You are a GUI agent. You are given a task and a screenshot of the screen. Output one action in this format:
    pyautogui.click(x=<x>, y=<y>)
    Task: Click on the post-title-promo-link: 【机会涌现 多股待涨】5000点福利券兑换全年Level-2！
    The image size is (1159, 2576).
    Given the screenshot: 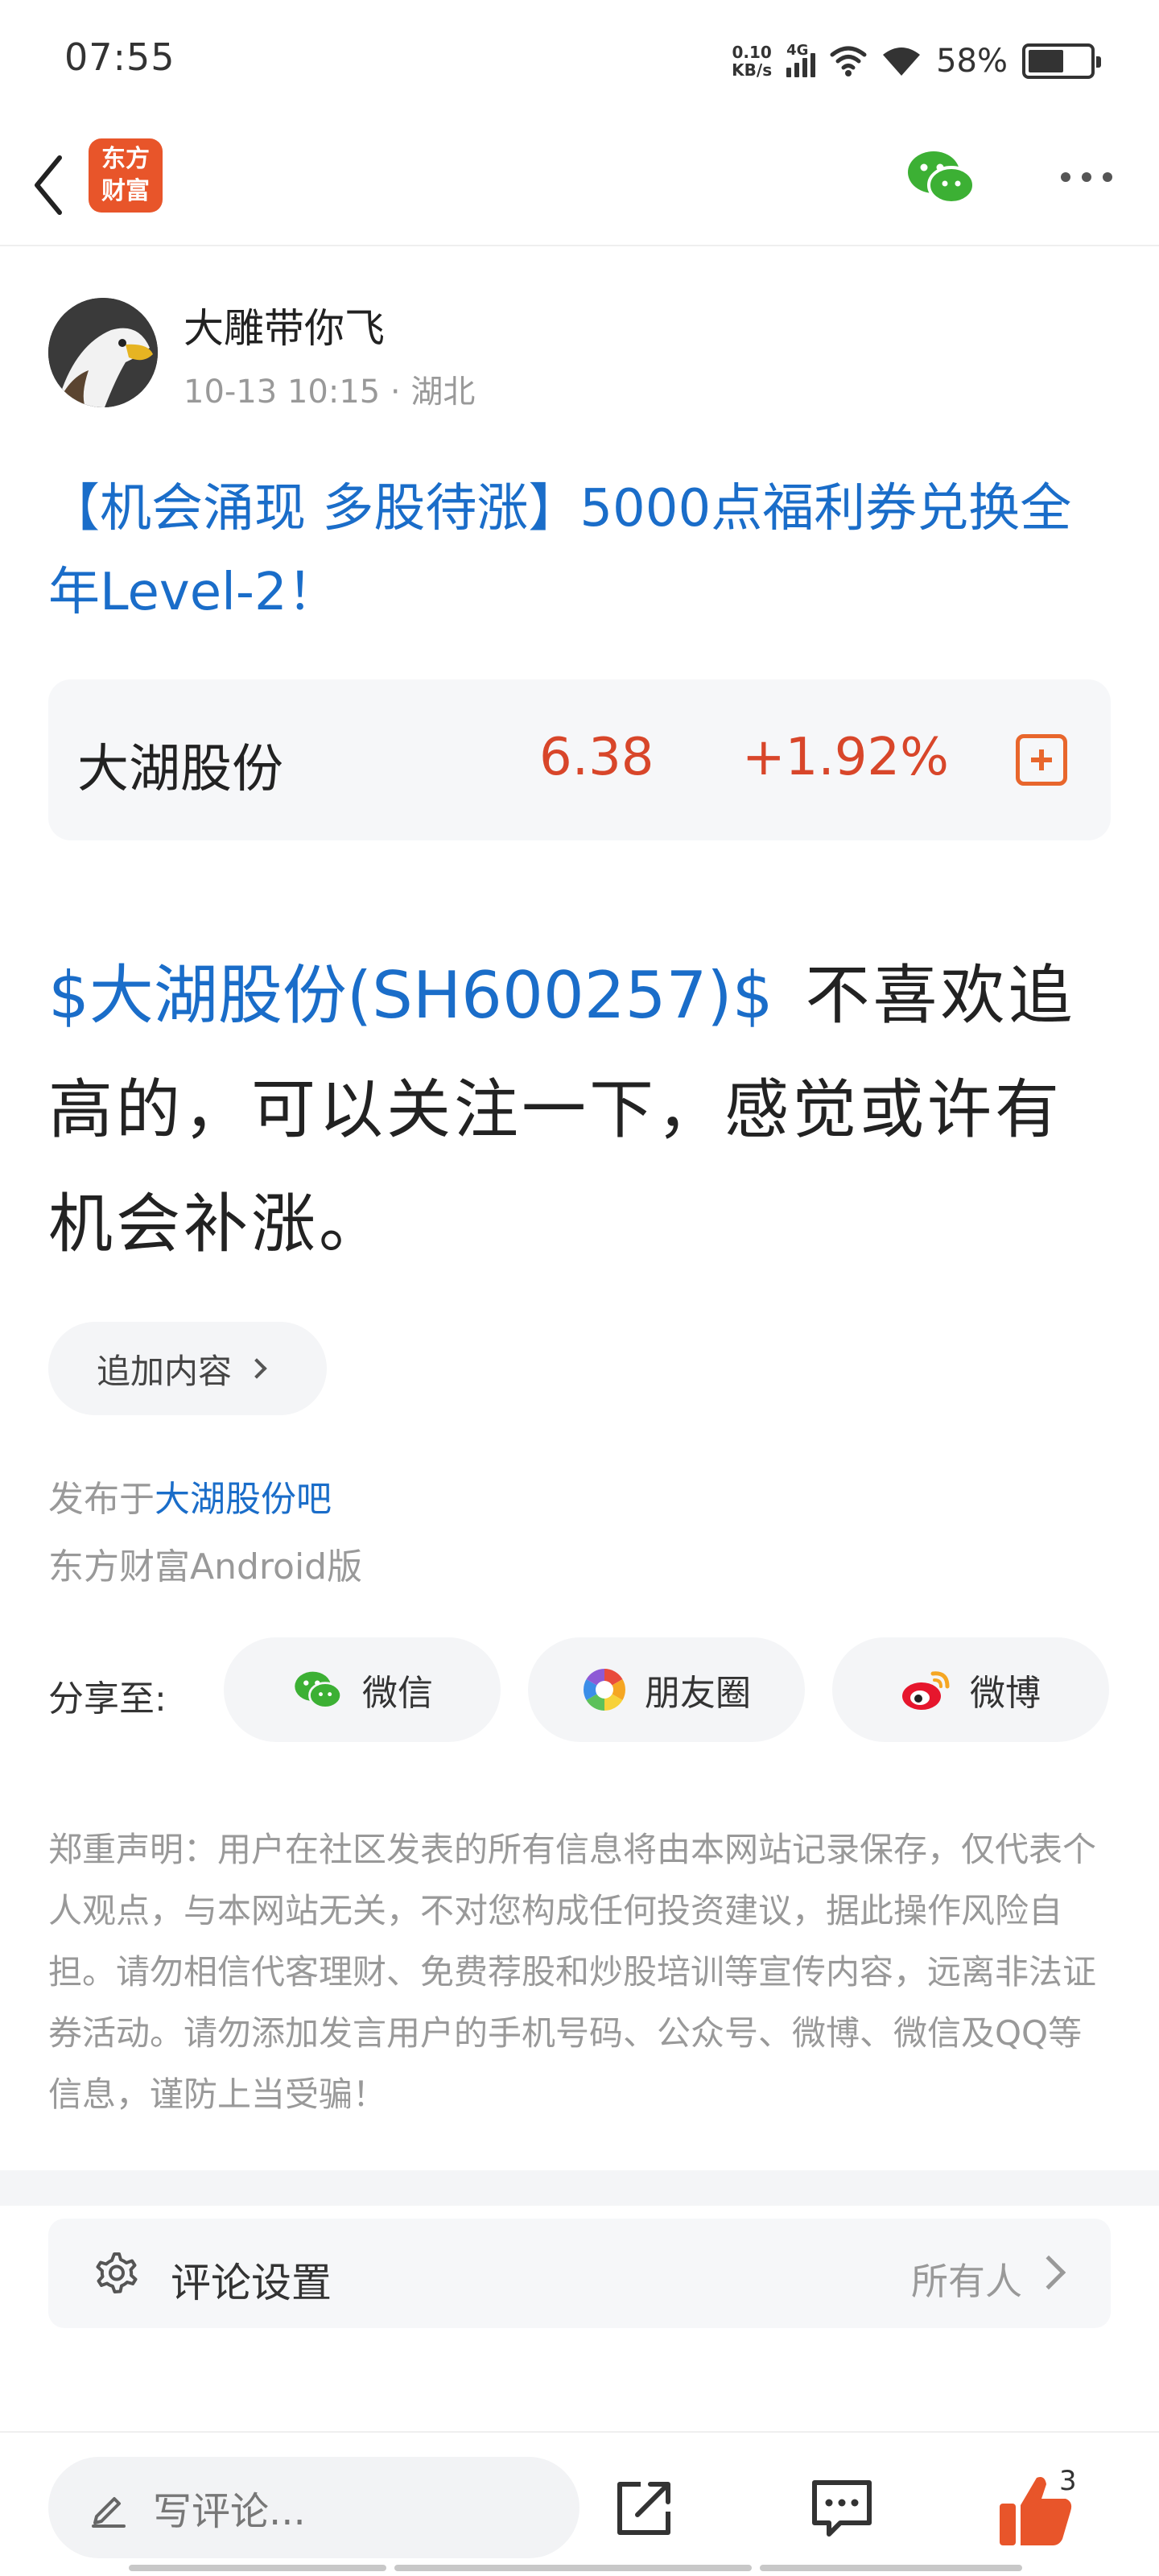 What is the action you would take?
    pyautogui.click(x=579, y=550)
    